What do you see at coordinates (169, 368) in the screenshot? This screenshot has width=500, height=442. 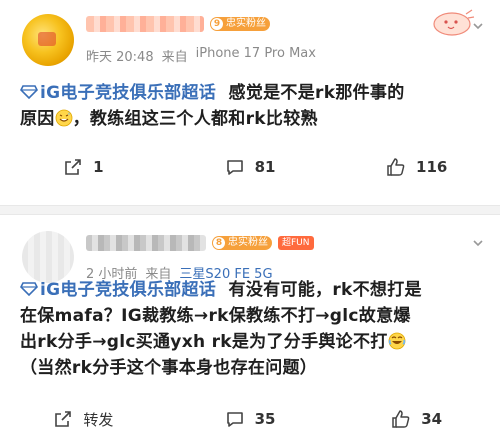 I see `post-text-4: （当然rk分手这个事本身也存在问题）` at bounding box center [169, 368].